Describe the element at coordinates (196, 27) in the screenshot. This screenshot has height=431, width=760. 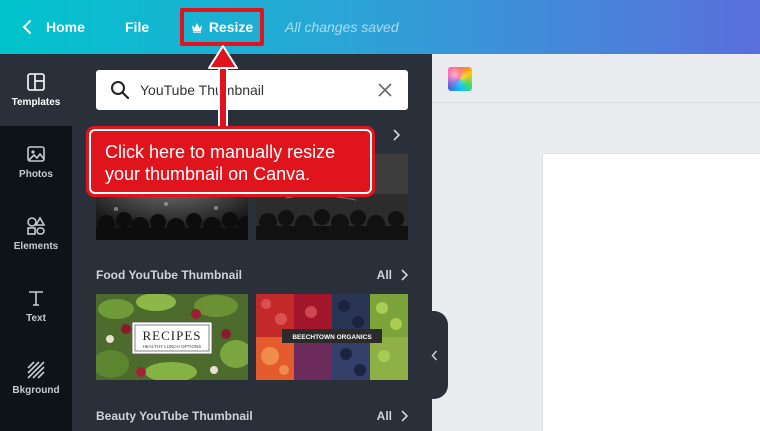
I see `crown-icon` at that location.